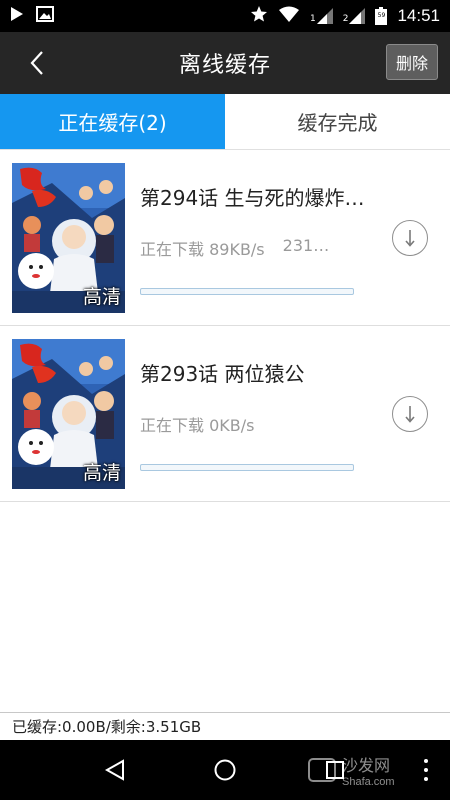  I want to click on episode-title: 第293话 两位猿公, so click(222, 374).